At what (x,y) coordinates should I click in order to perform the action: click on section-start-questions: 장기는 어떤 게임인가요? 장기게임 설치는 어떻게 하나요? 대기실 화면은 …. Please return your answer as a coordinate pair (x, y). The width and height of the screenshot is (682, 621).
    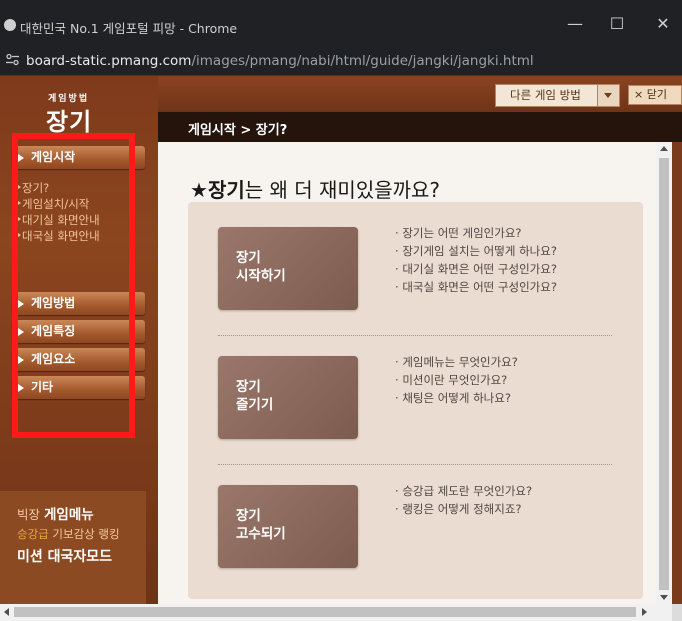
    Looking at the image, I should click on (476, 260).